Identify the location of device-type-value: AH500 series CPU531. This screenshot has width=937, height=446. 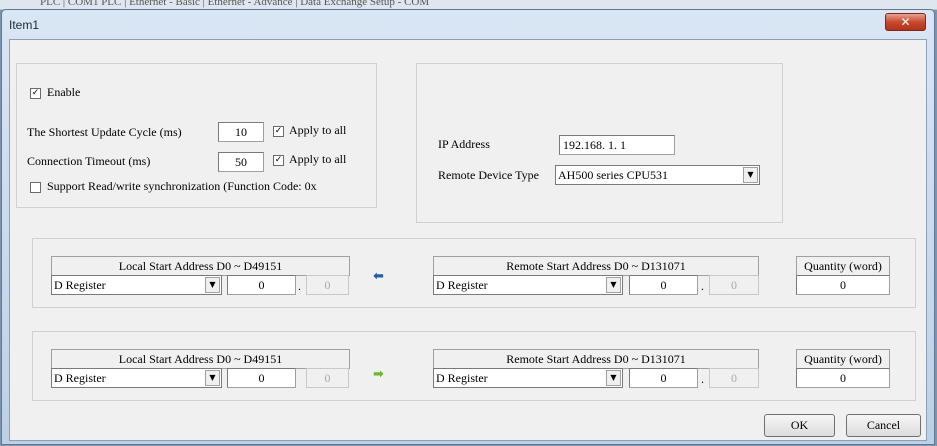
(613, 175).